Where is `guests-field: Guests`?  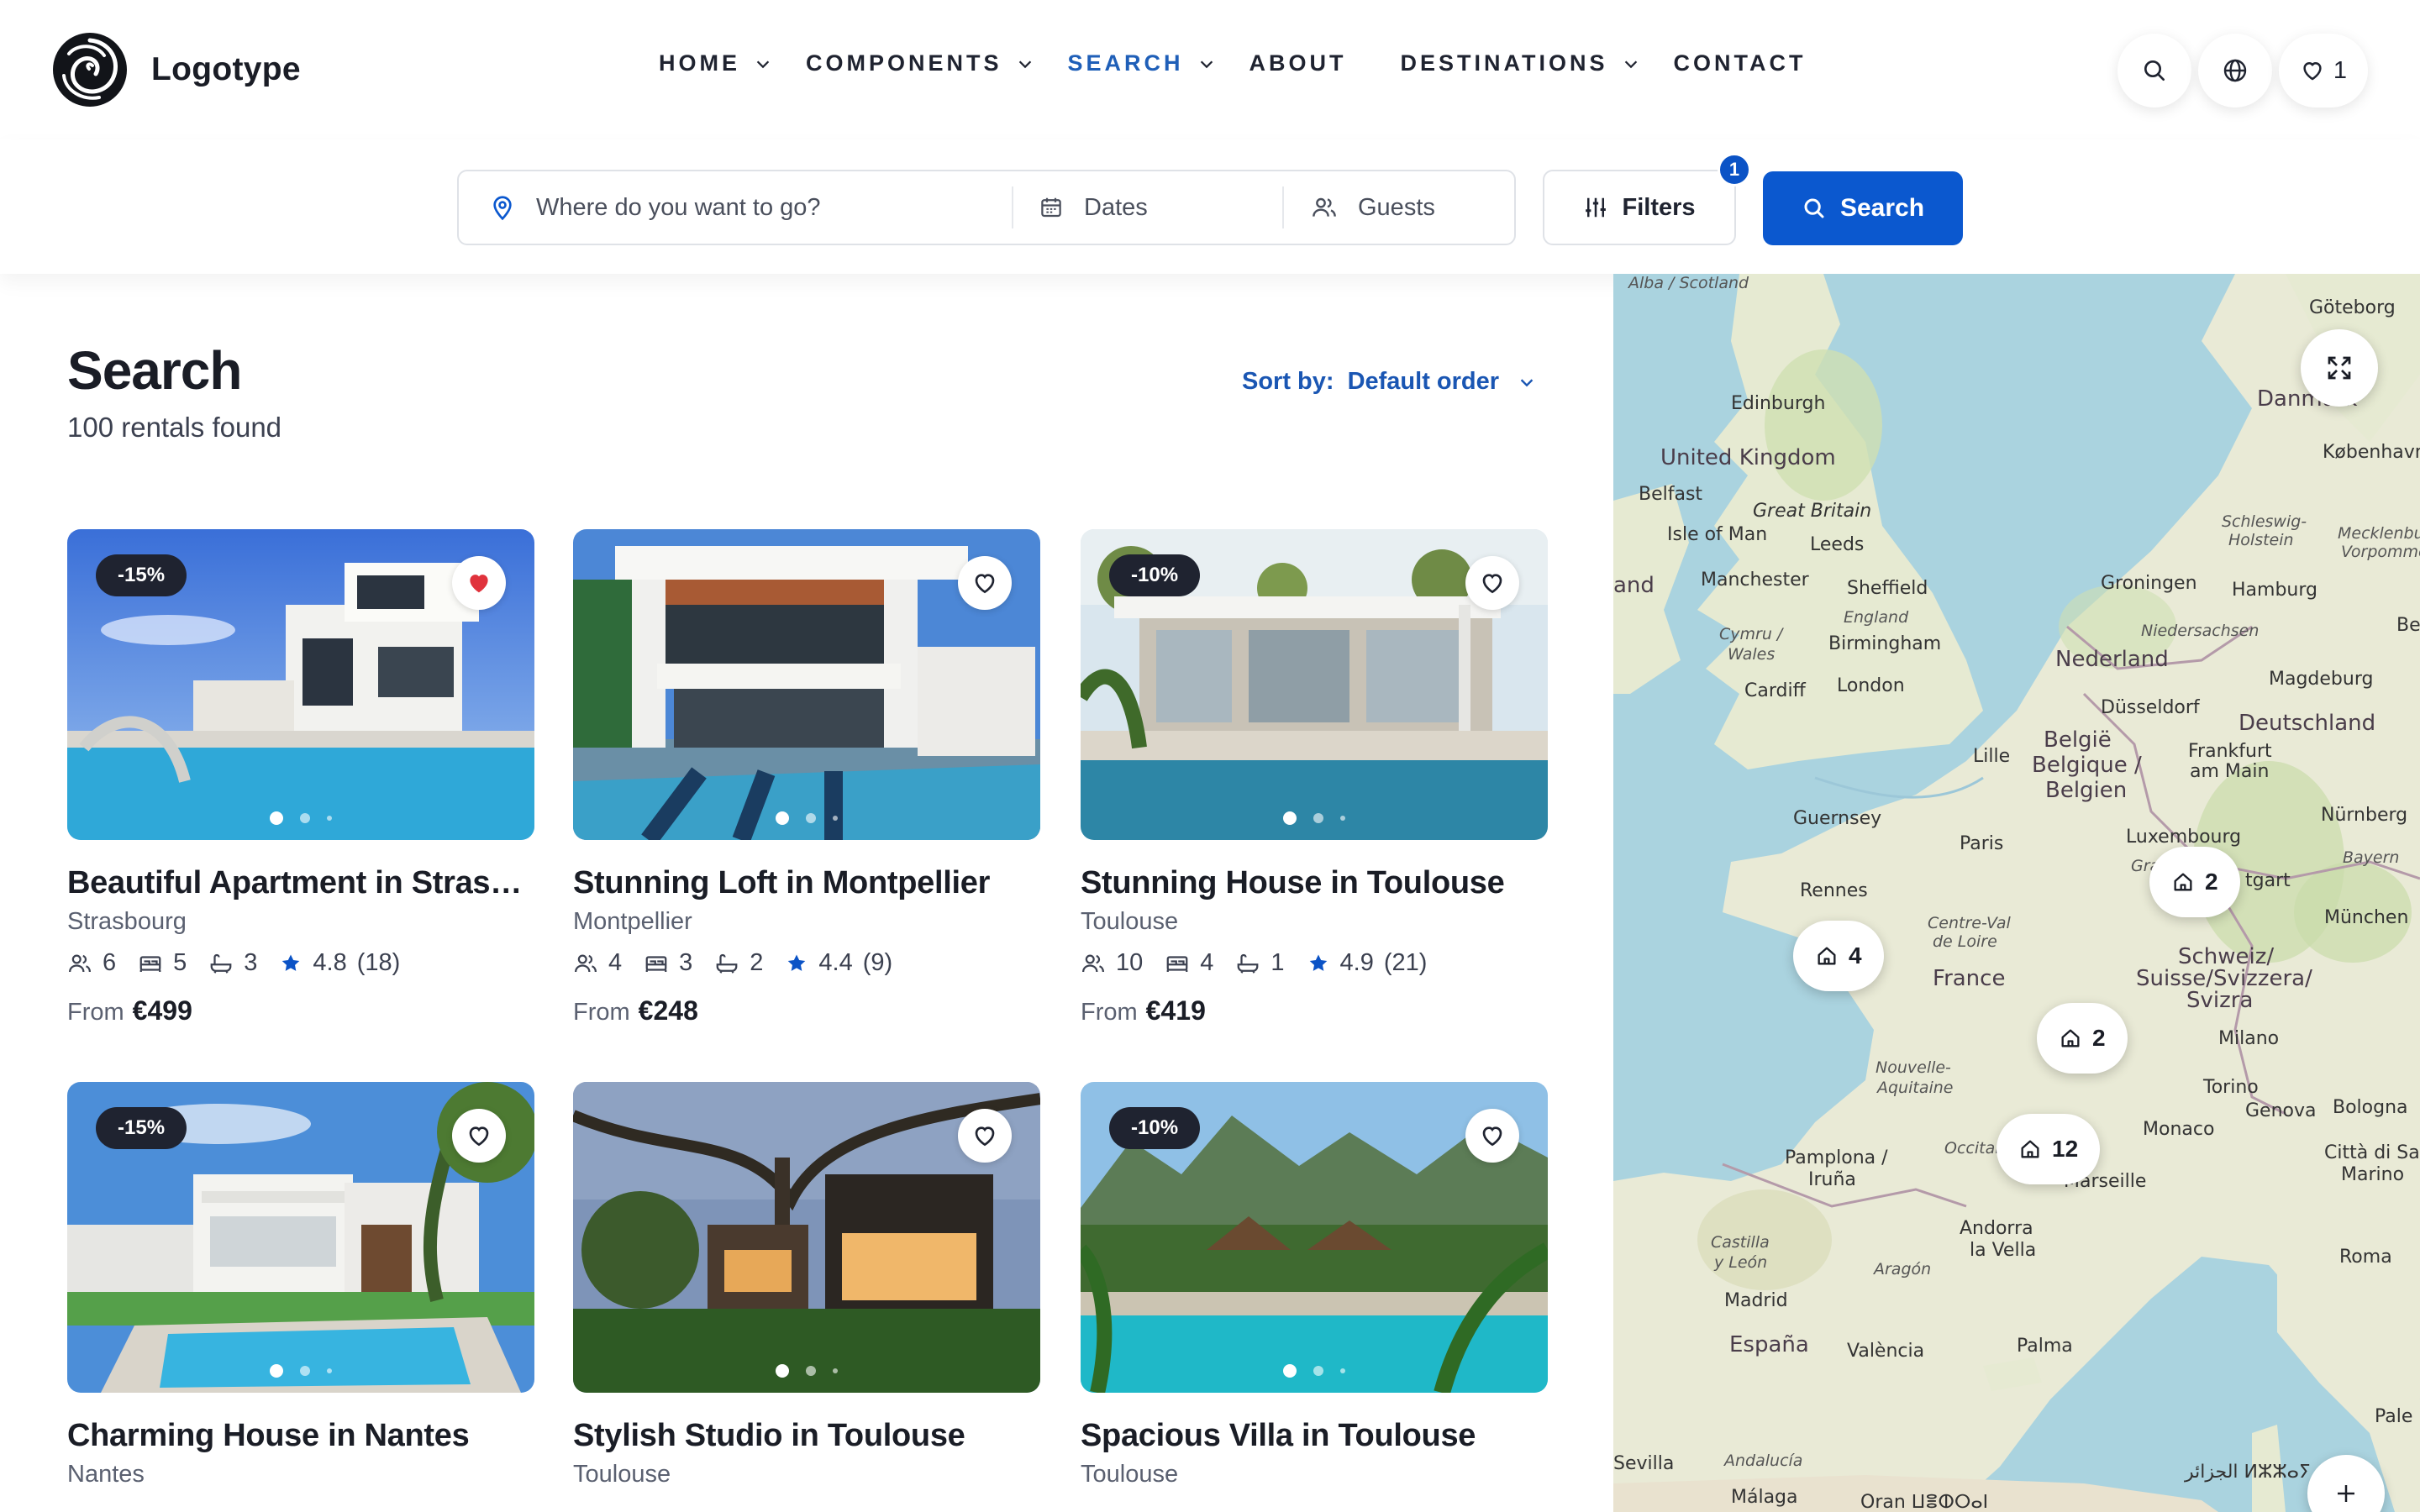 guests-field: Guests is located at coordinates (1397, 207).